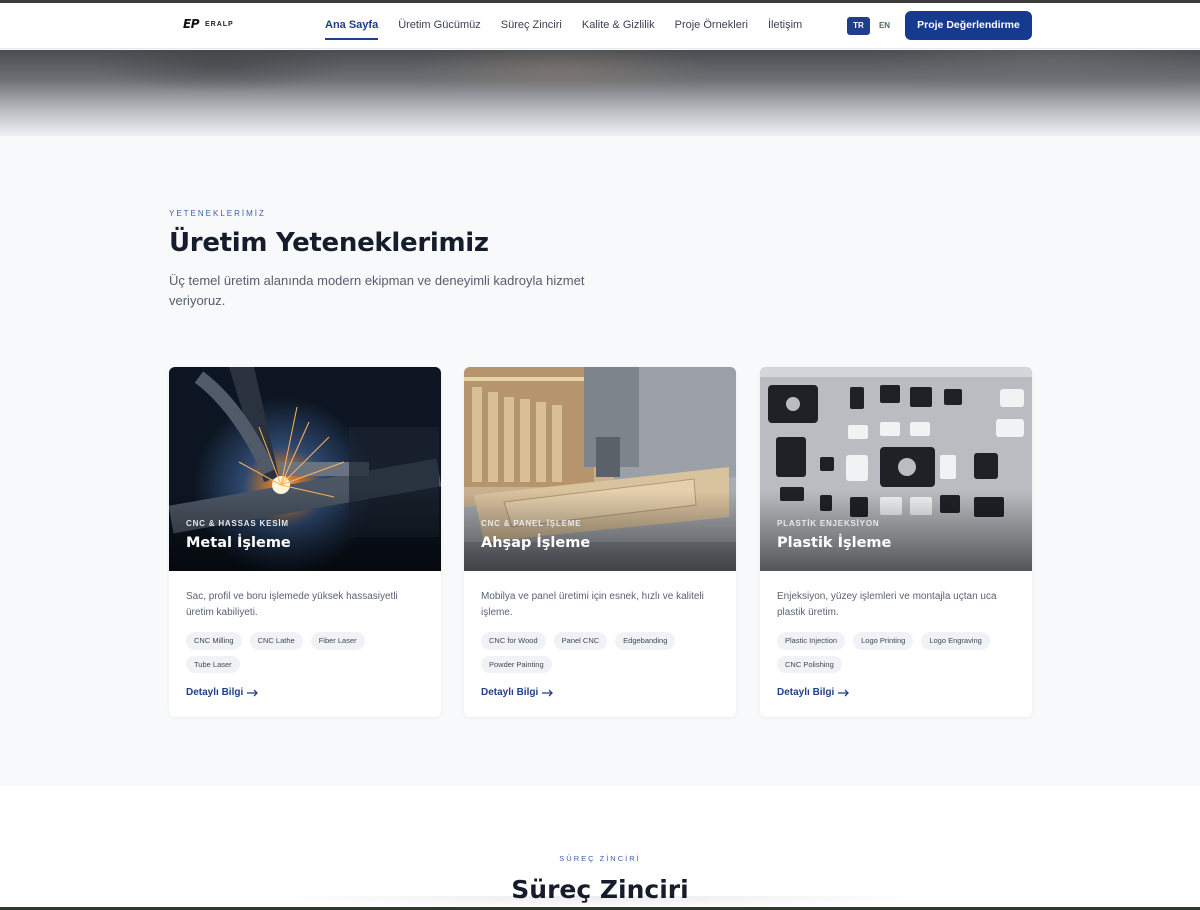  What do you see at coordinates (600, 858) in the screenshot?
I see `process-eyebrow: SÜREÇ ZİNCİRİ` at bounding box center [600, 858].